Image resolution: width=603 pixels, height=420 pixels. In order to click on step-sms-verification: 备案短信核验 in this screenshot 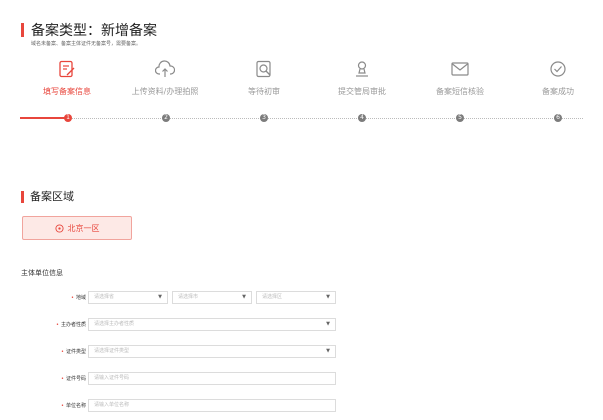, I will do `click(460, 78)`.